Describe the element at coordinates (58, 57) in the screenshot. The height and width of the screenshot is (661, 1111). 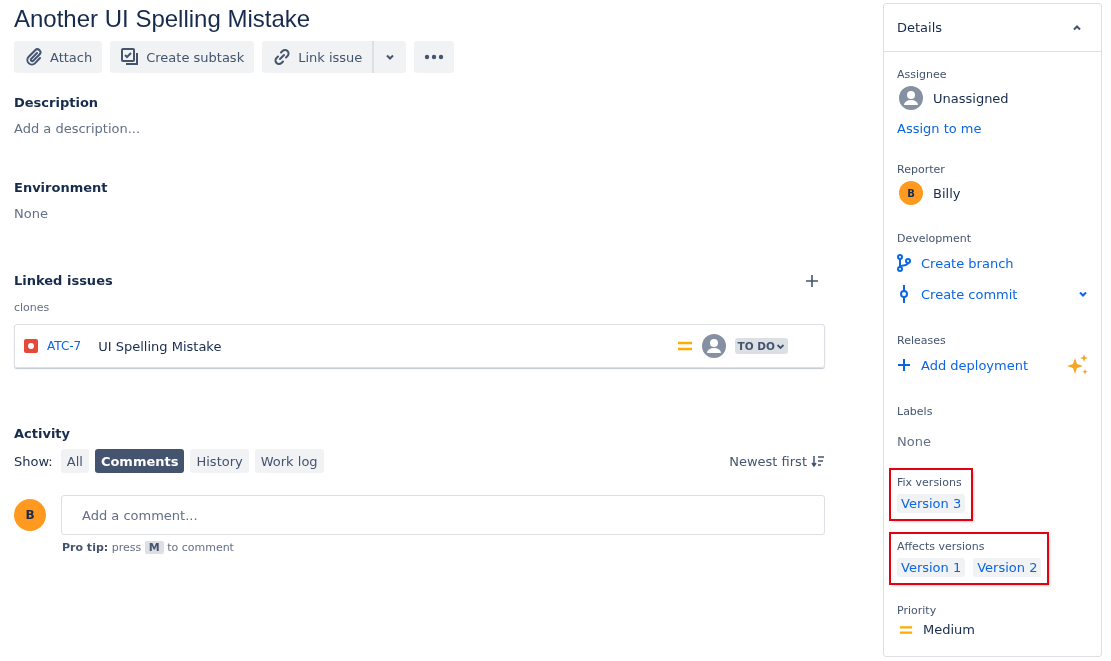
I see `attach-button: Attach` at that location.